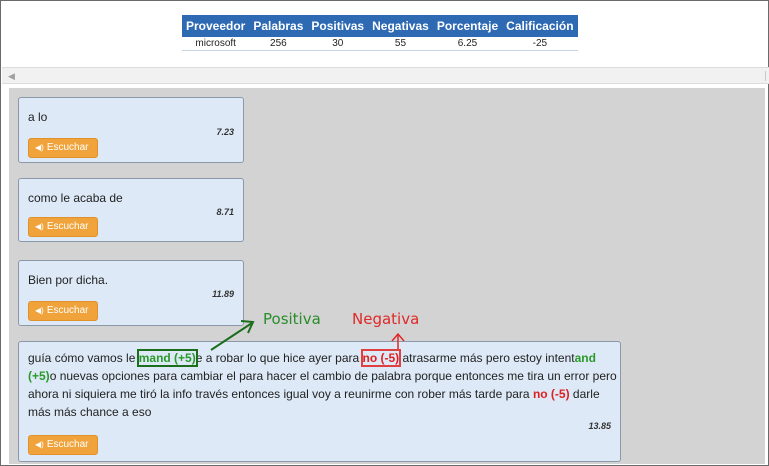  I want to click on text-segment: atrasarme más pero estoy intent, so click(487, 358).